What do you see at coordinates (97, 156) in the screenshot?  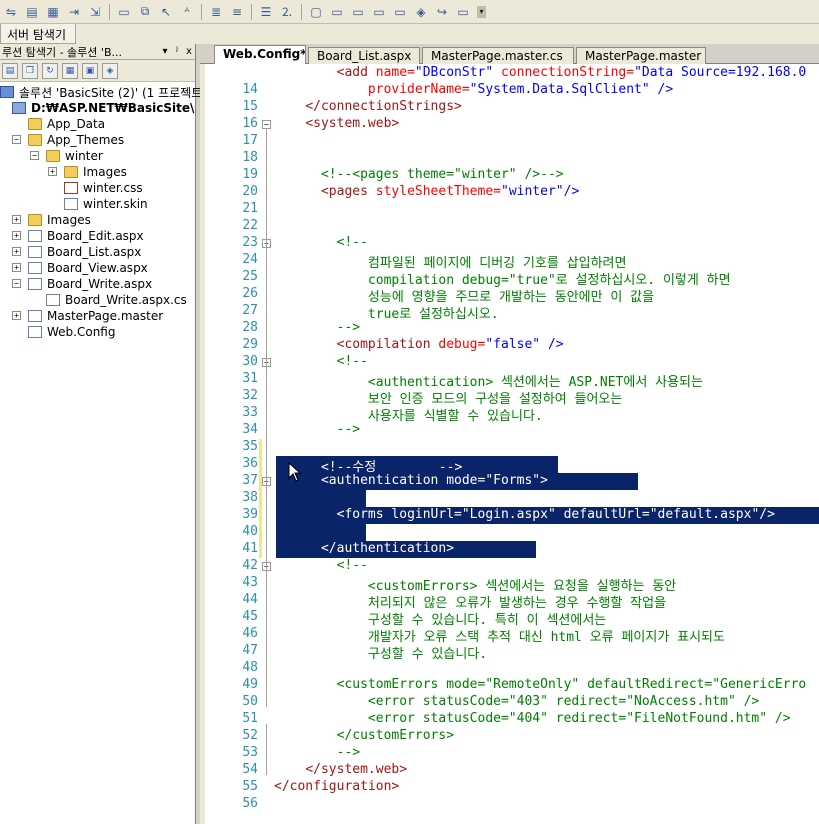 I see `tree-item: − winter` at bounding box center [97, 156].